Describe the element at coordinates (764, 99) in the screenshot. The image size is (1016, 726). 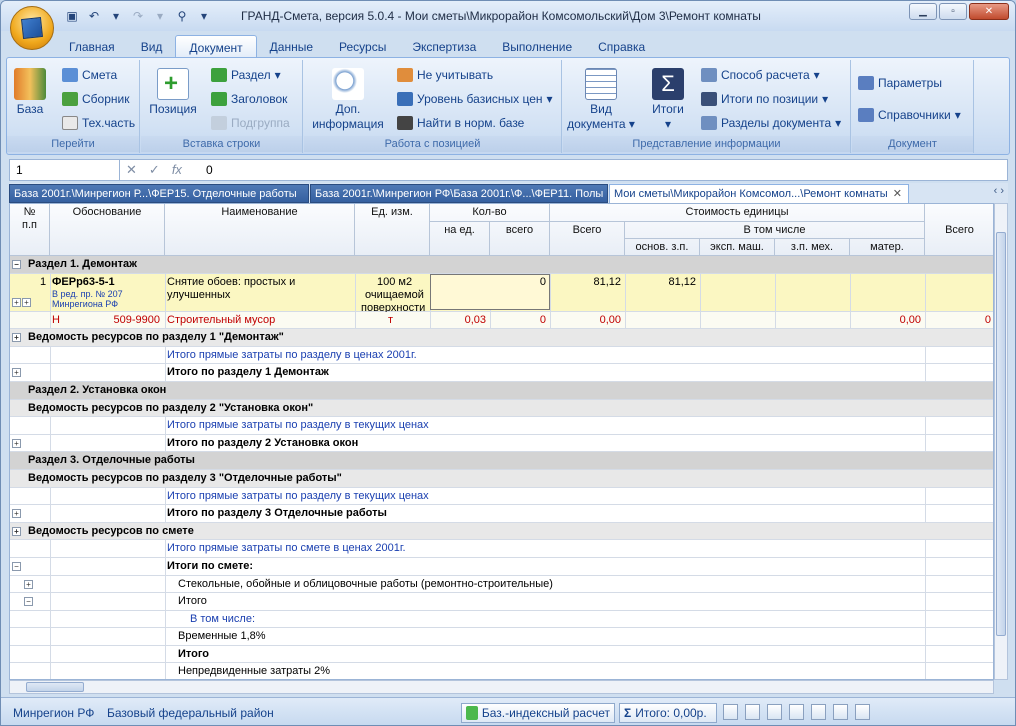
I see `position-totals-button: Итоги по позиции ▾` at that location.